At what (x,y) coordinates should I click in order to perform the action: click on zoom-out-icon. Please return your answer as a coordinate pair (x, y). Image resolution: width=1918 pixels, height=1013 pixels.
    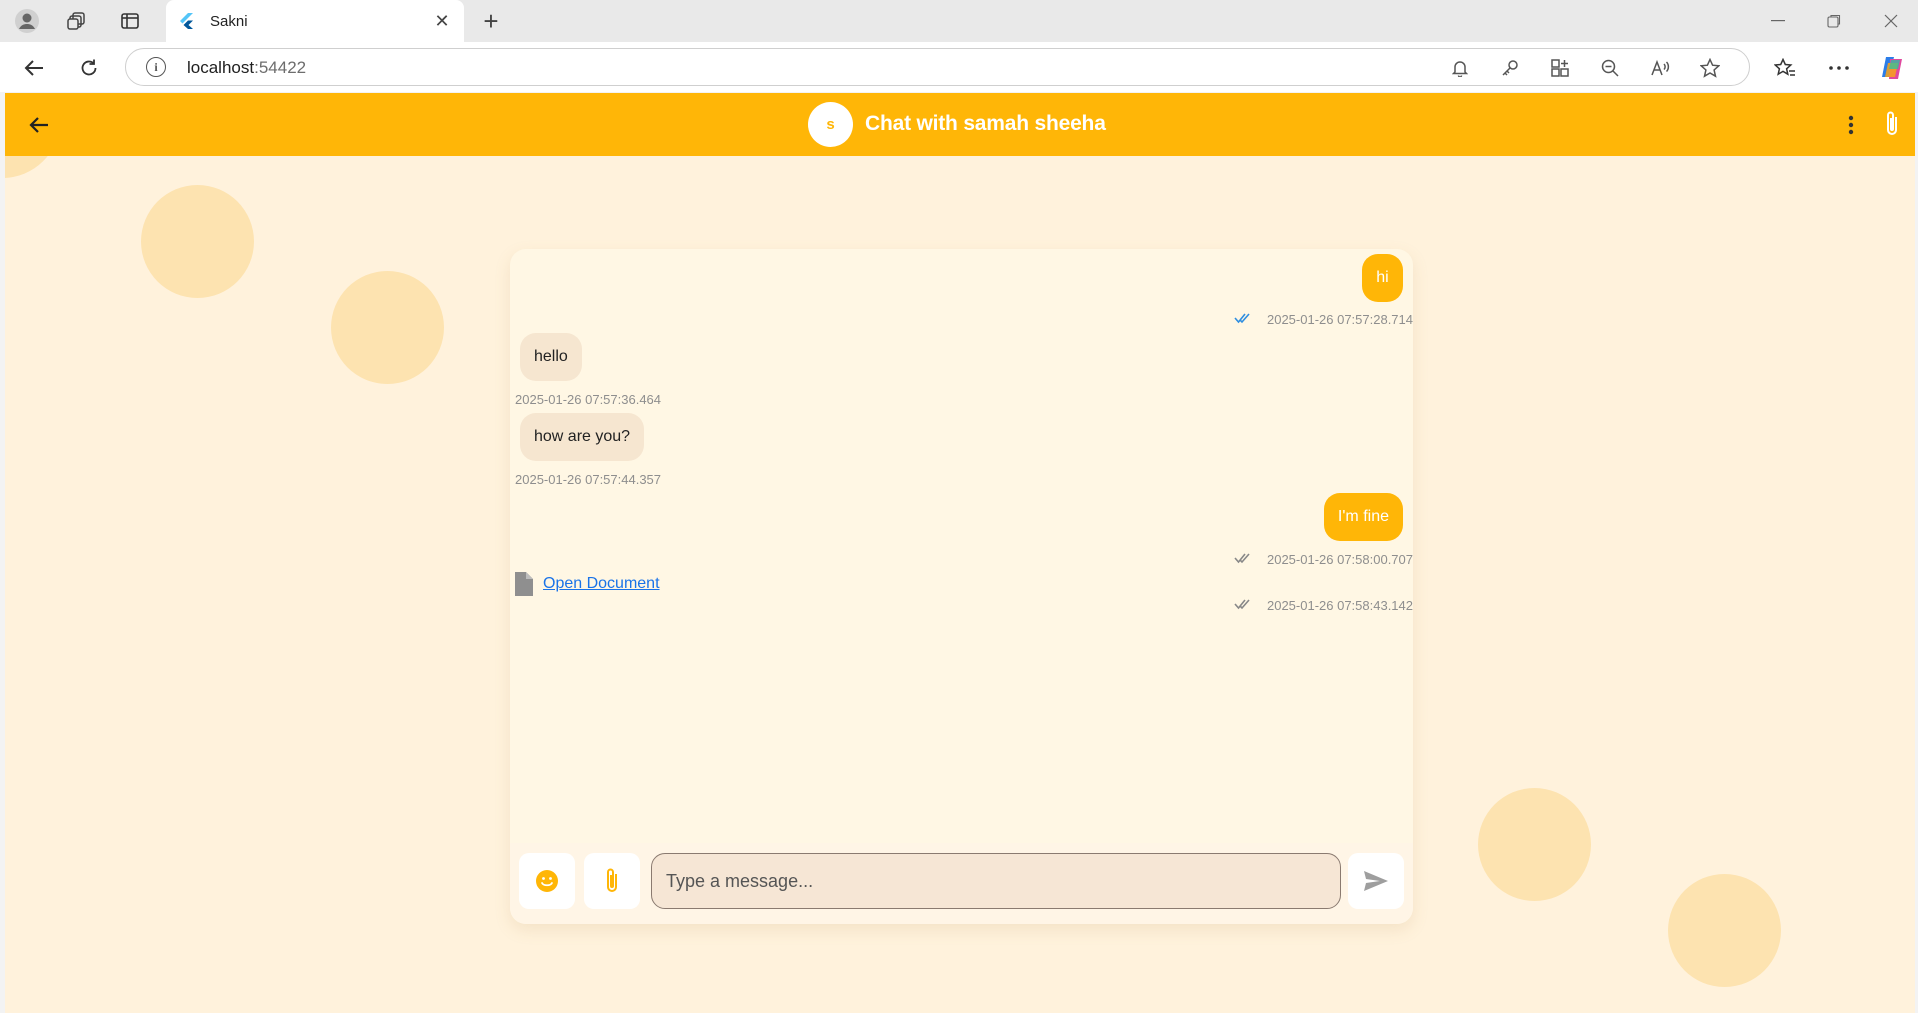
    Looking at the image, I should click on (1610, 68).